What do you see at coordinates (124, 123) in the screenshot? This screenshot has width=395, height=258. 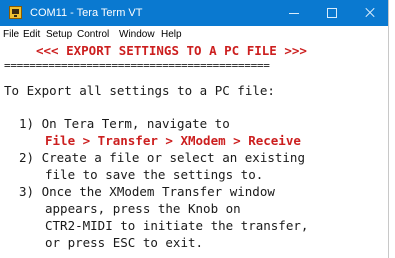 I see `step-1-text: 1) On Tera Term, navigate to` at bounding box center [124, 123].